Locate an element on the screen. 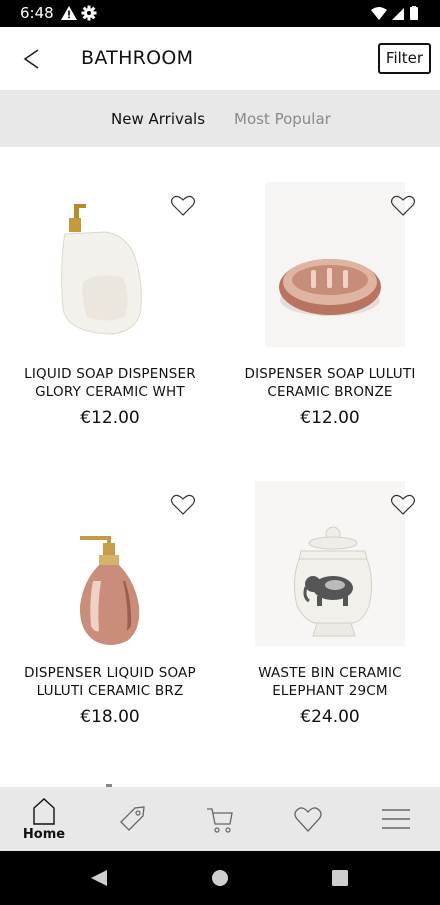 The height and width of the screenshot is (905, 440). bottom-navigation: Home is located at coordinates (220, 819).